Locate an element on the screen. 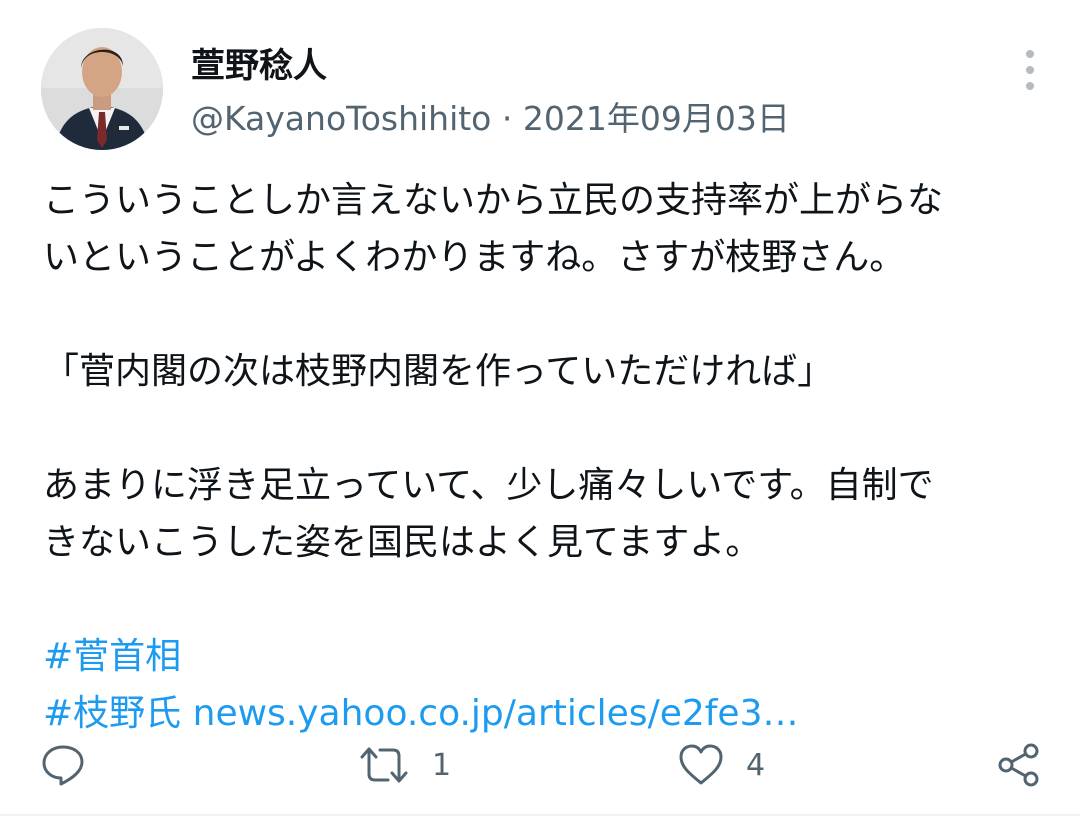 The image size is (1080, 820). hashtag-line: #菅首相 is located at coordinates (548, 656).